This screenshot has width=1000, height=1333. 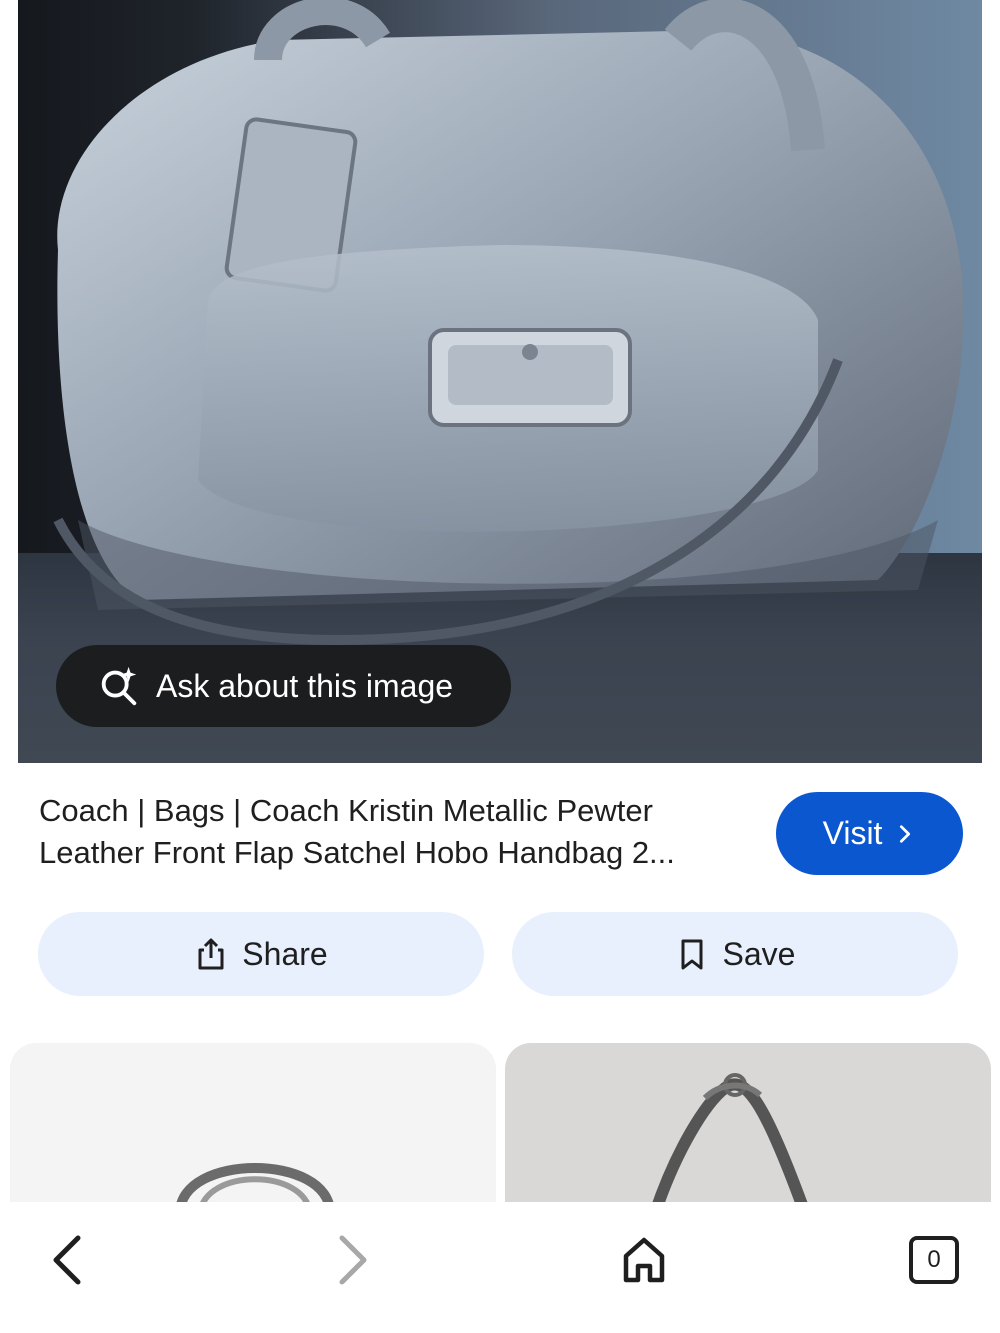 What do you see at coordinates (285, 953) in the screenshot?
I see `share-label: Share` at bounding box center [285, 953].